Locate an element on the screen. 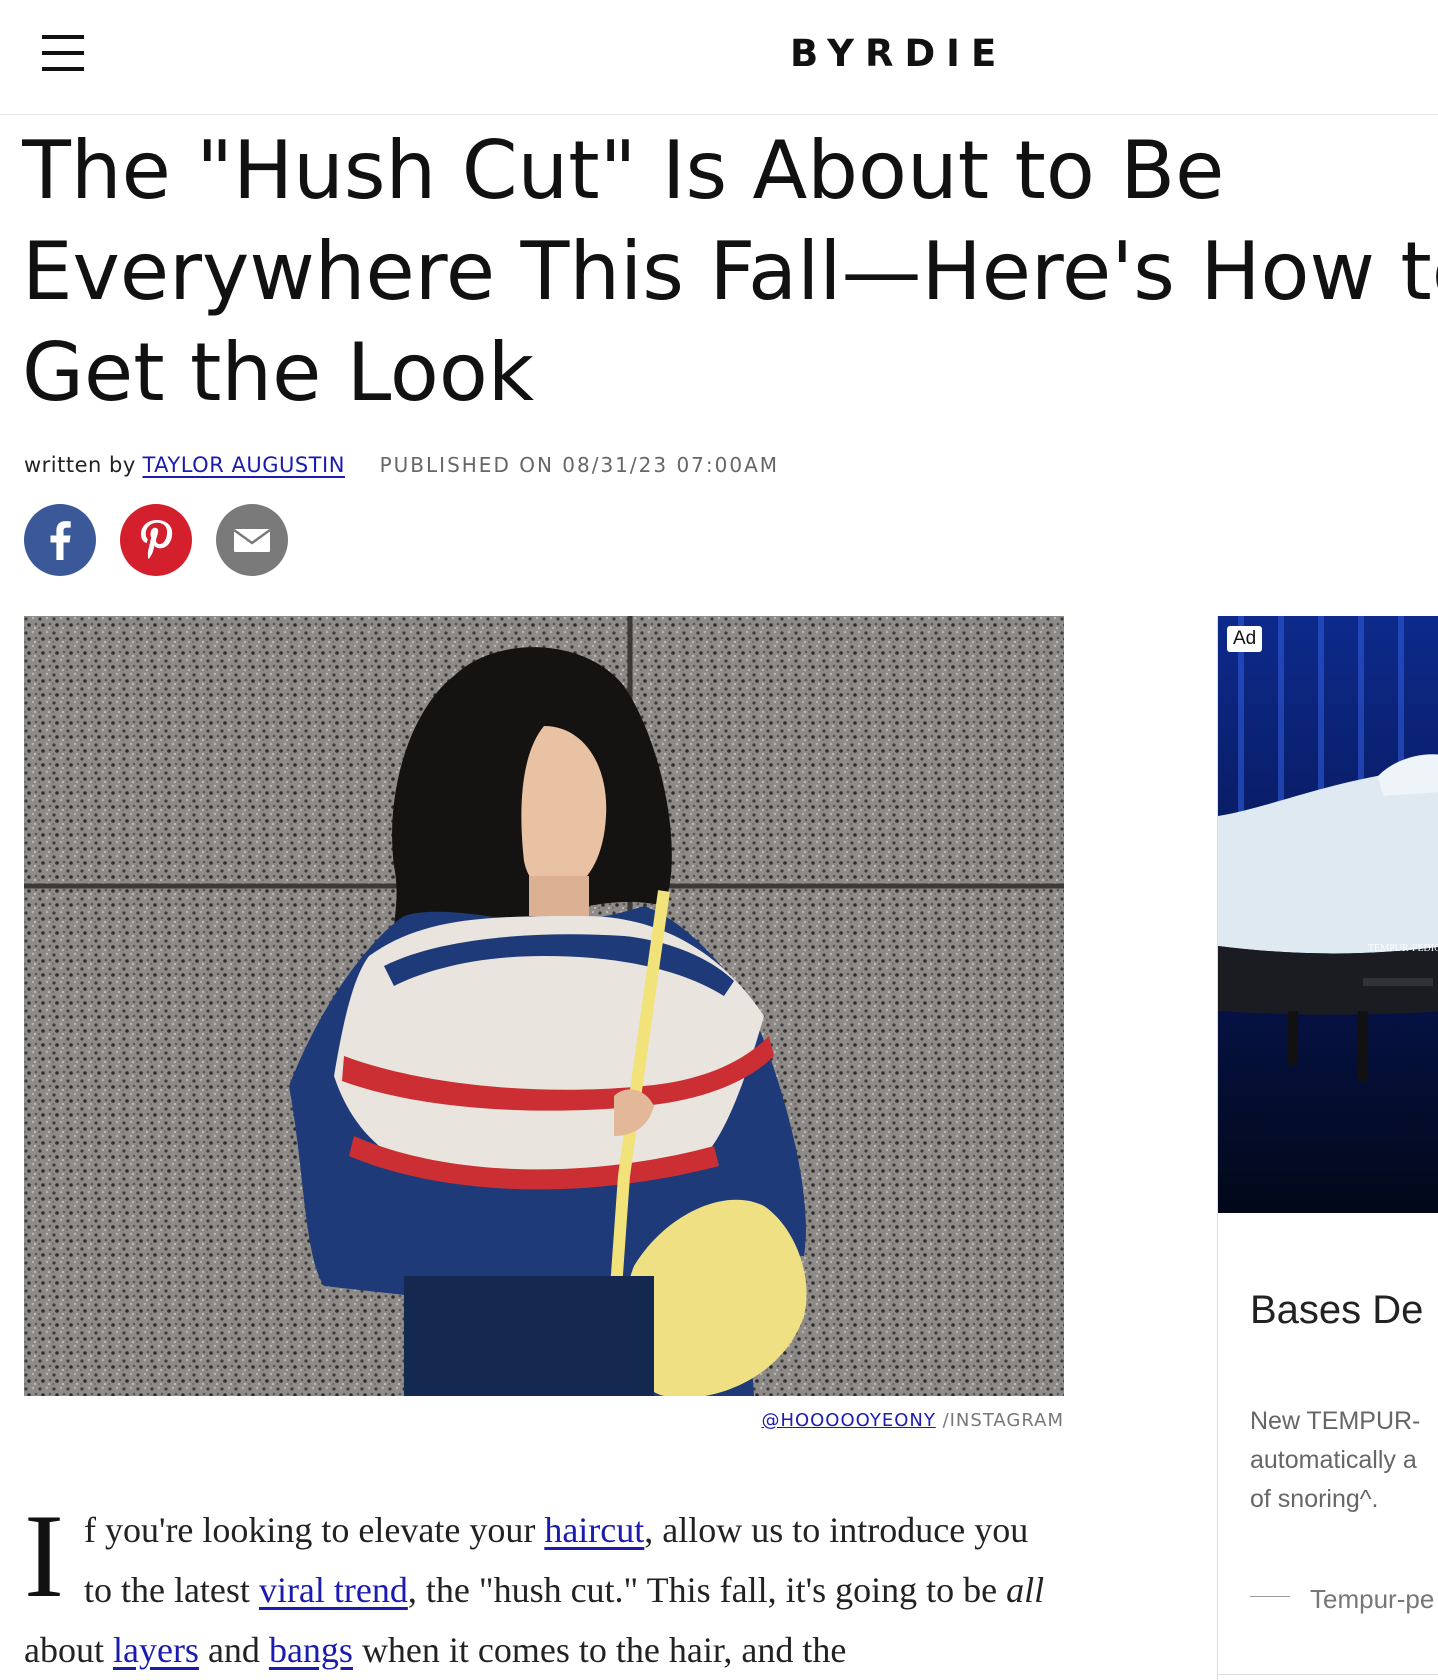 This screenshot has width=1438, height=1680. email-share-button is located at coordinates (252, 540).